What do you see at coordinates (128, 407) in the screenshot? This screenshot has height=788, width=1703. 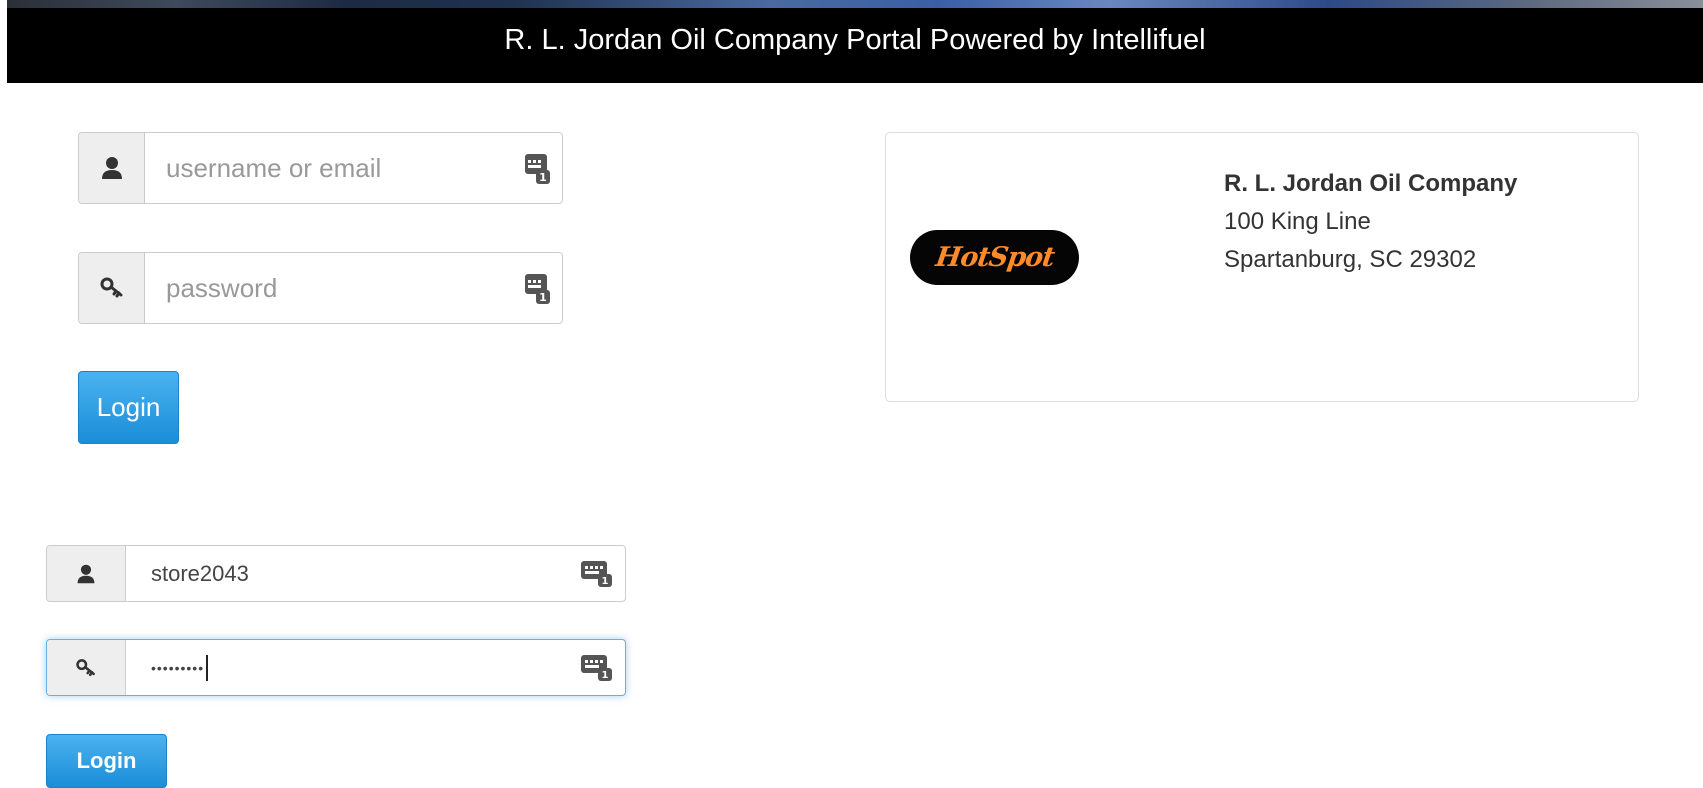 I see `login-button: Login` at bounding box center [128, 407].